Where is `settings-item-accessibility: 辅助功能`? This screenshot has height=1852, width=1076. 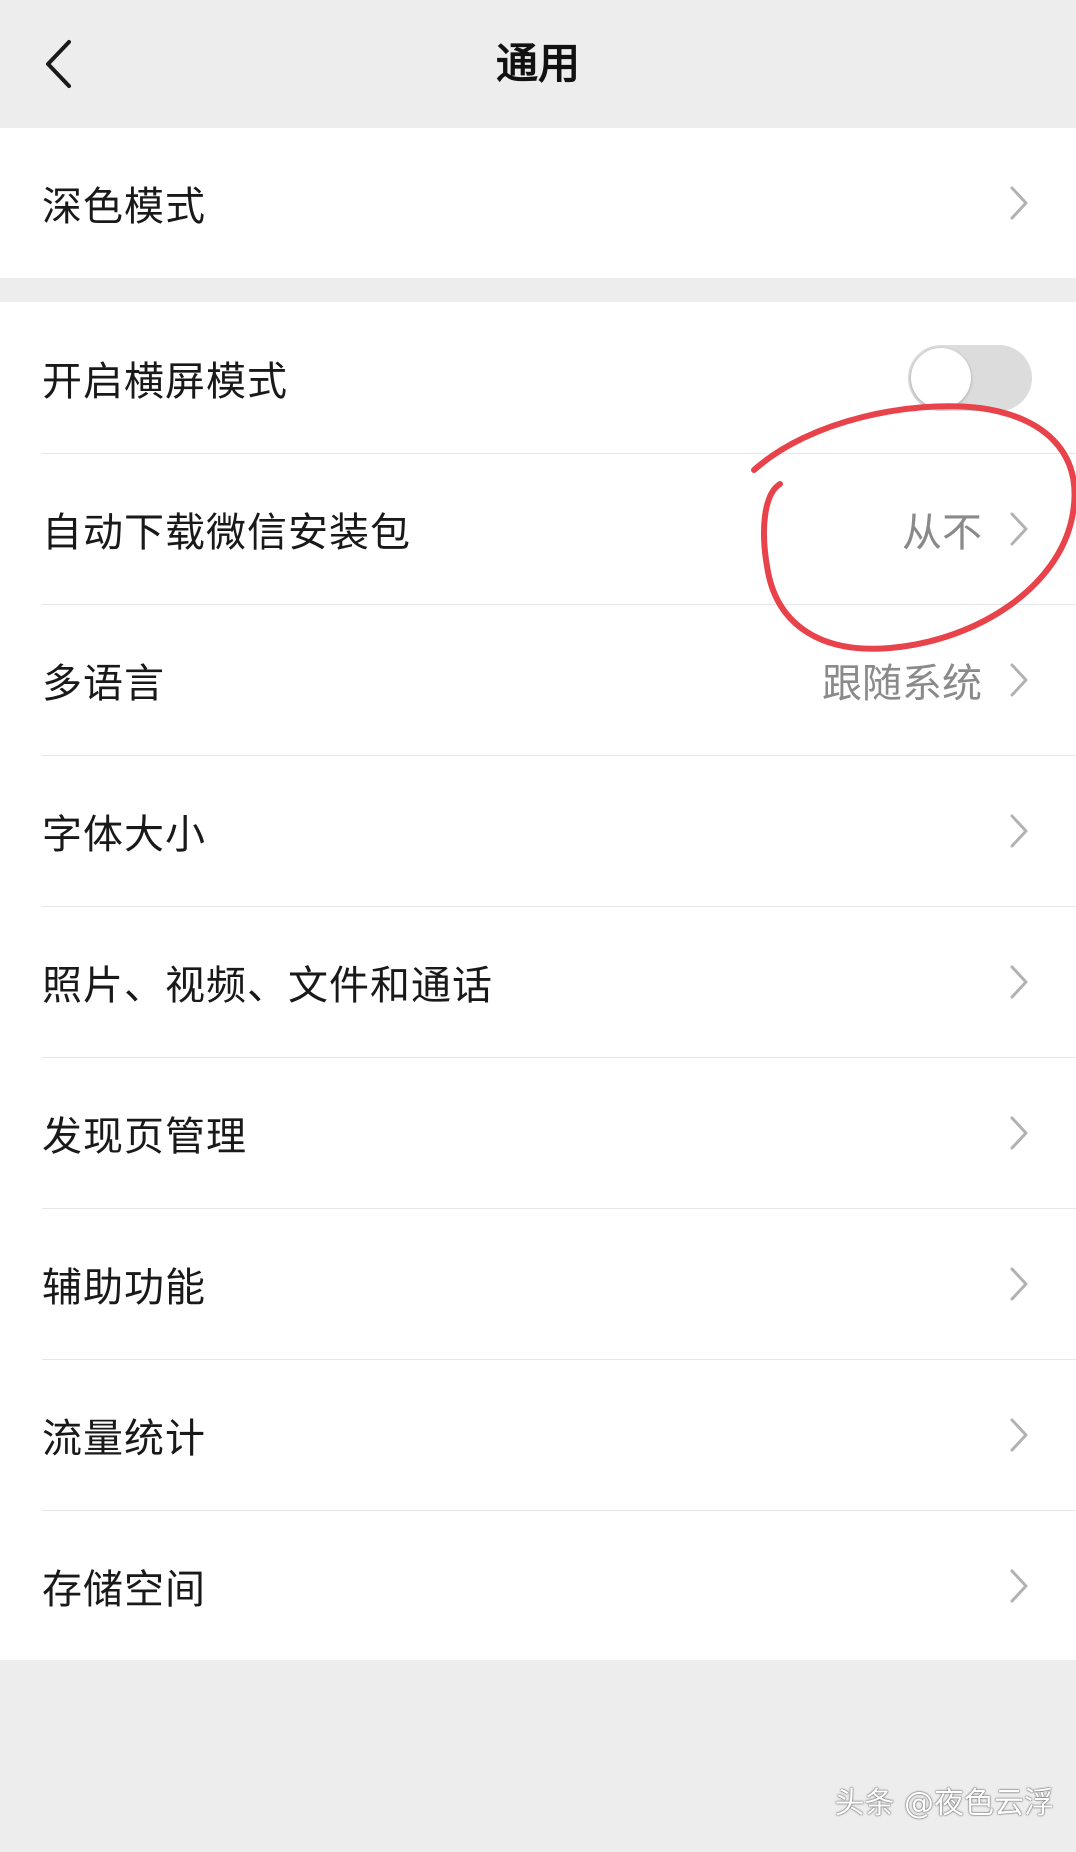
settings-item-accessibility: 辅助功能 is located at coordinates (538, 1283).